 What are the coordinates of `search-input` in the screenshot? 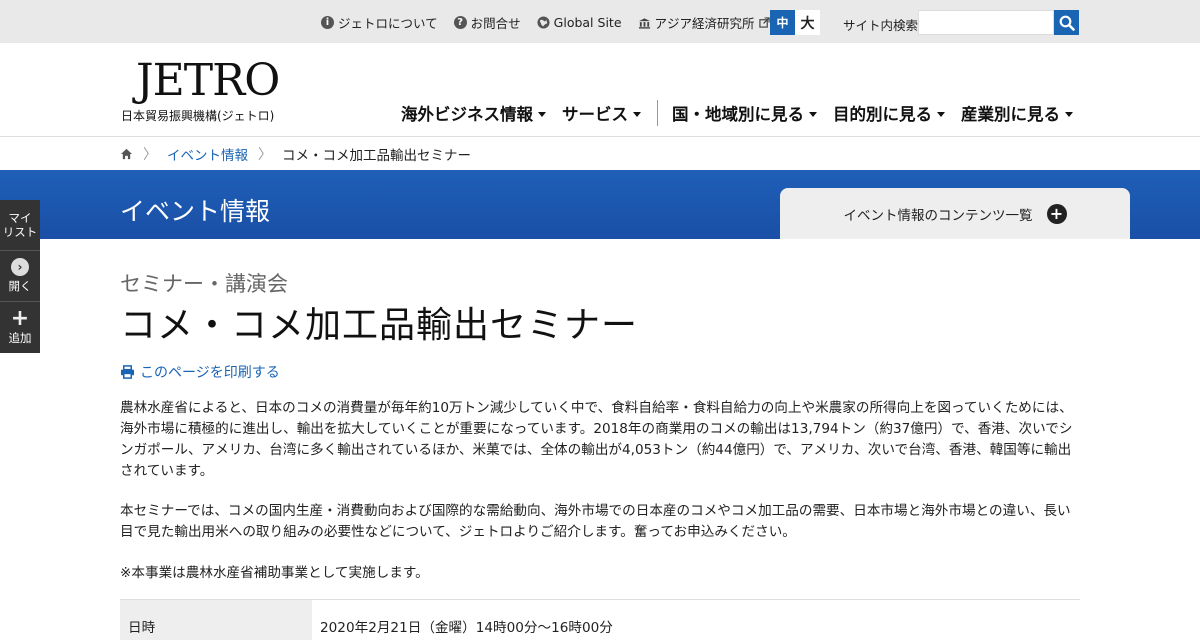 It's located at (986, 22).